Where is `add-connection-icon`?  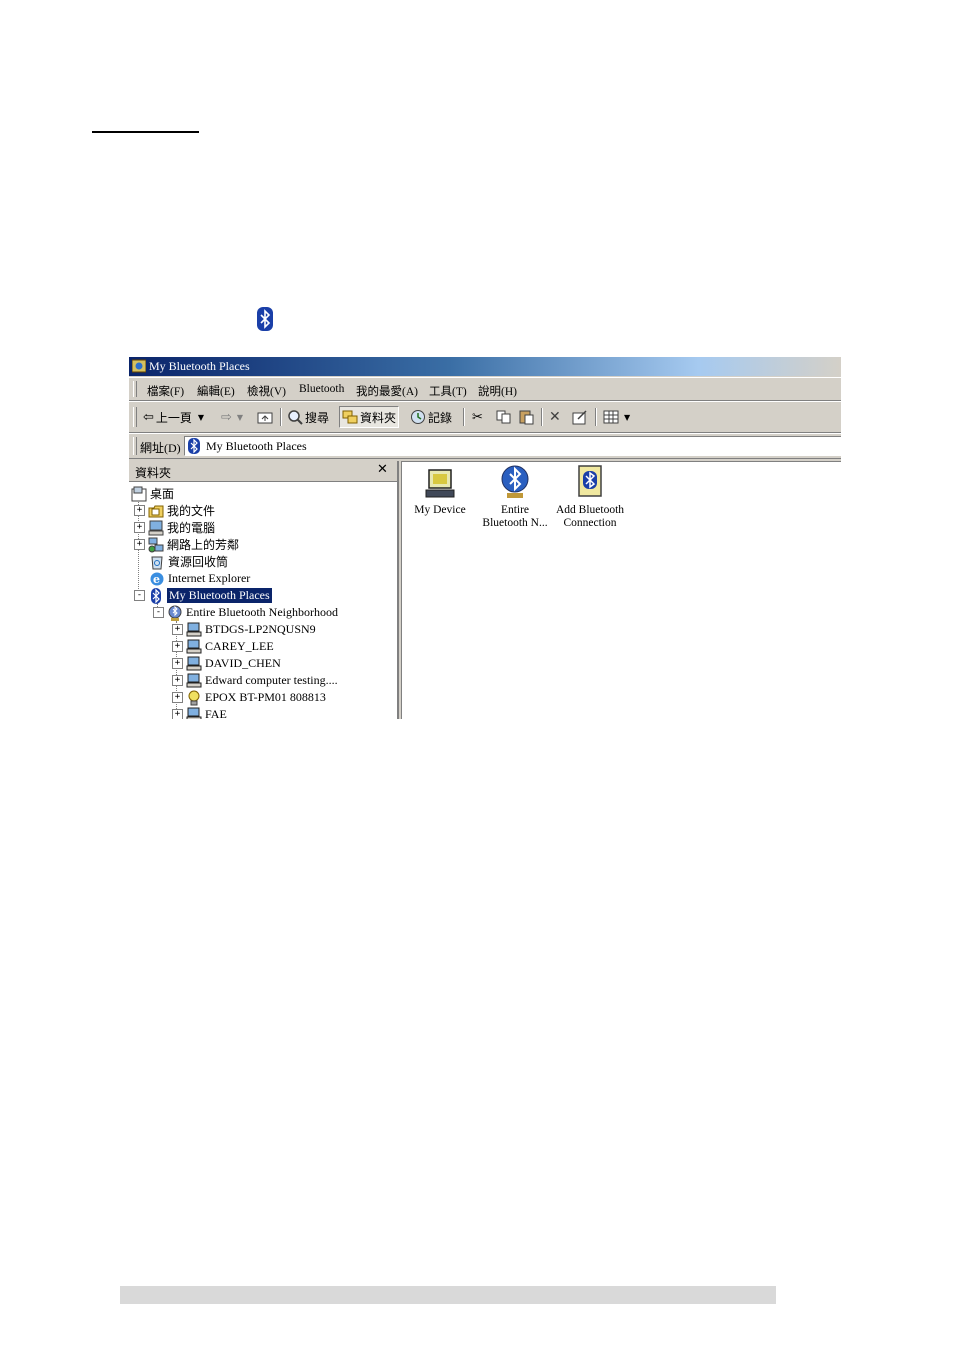 add-connection-icon is located at coordinates (590, 481).